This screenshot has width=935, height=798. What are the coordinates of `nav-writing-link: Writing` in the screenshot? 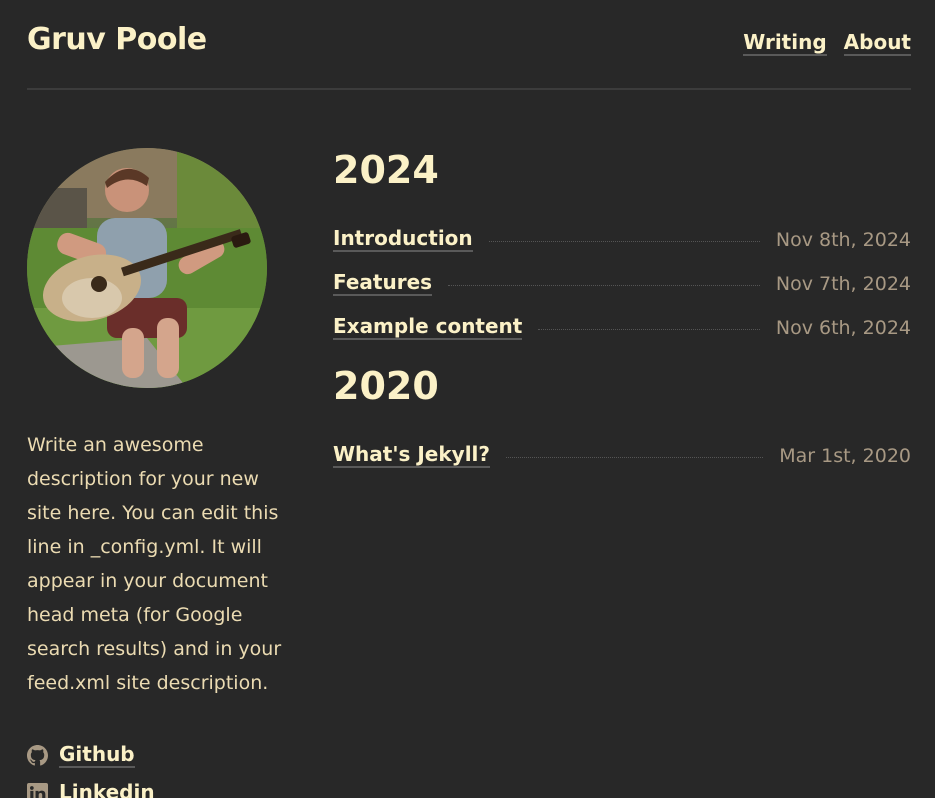 It's located at (785, 43).